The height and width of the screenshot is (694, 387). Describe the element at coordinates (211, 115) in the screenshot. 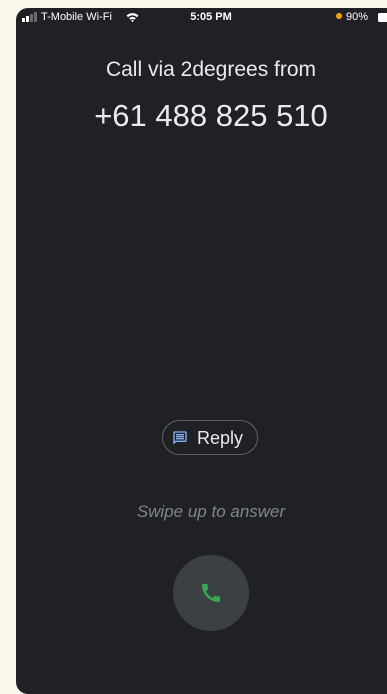

I see `caller-phone-number: +61 488 825 510` at that location.